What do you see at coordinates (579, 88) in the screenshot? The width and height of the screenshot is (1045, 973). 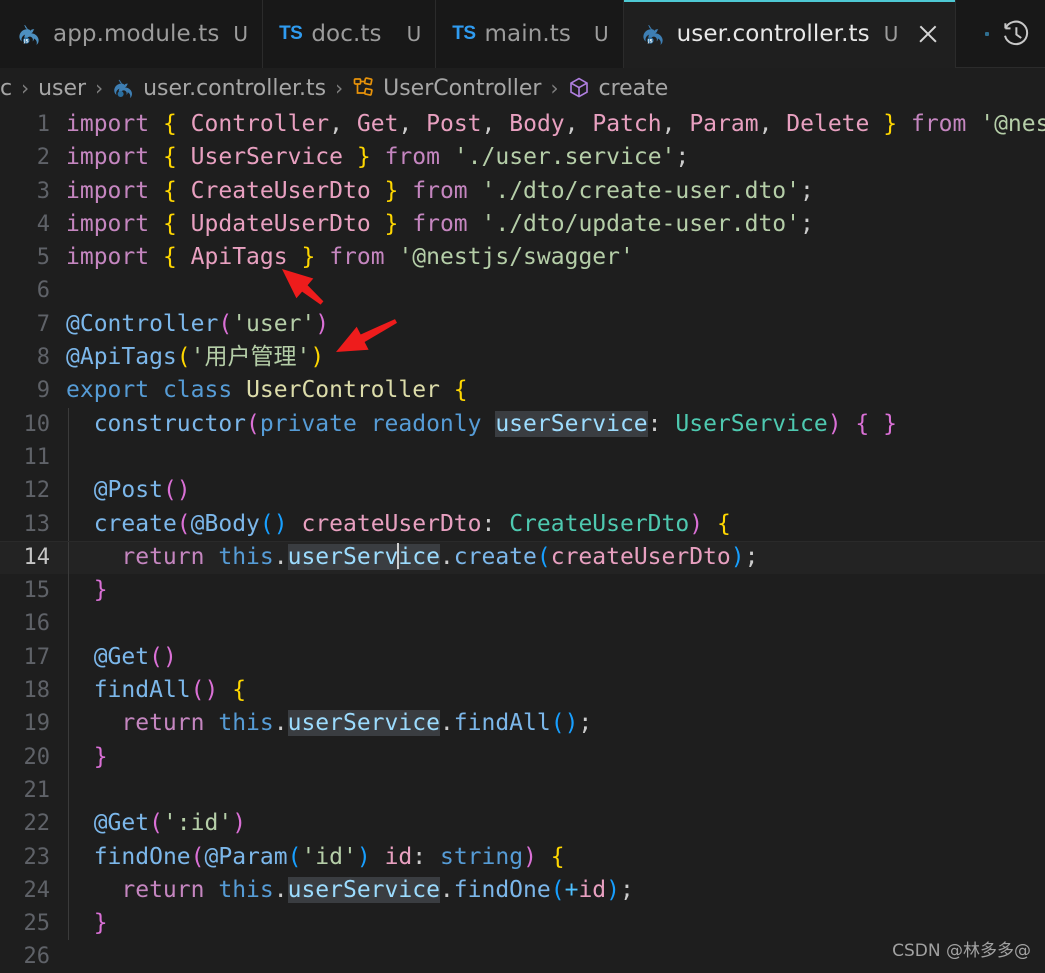 I see `method-icon` at bounding box center [579, 88].